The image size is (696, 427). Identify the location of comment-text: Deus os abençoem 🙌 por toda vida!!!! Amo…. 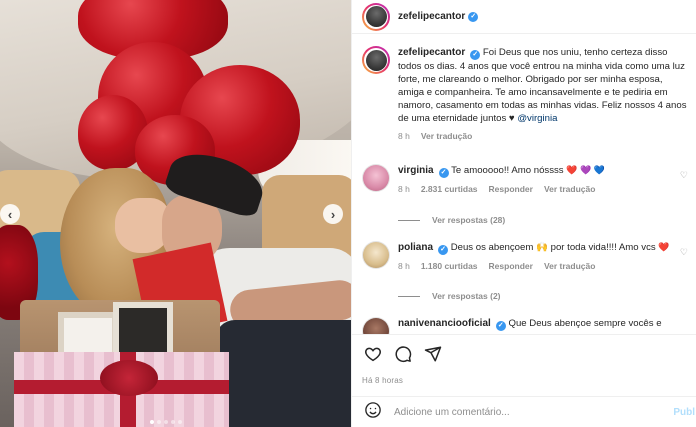
(553, 247).